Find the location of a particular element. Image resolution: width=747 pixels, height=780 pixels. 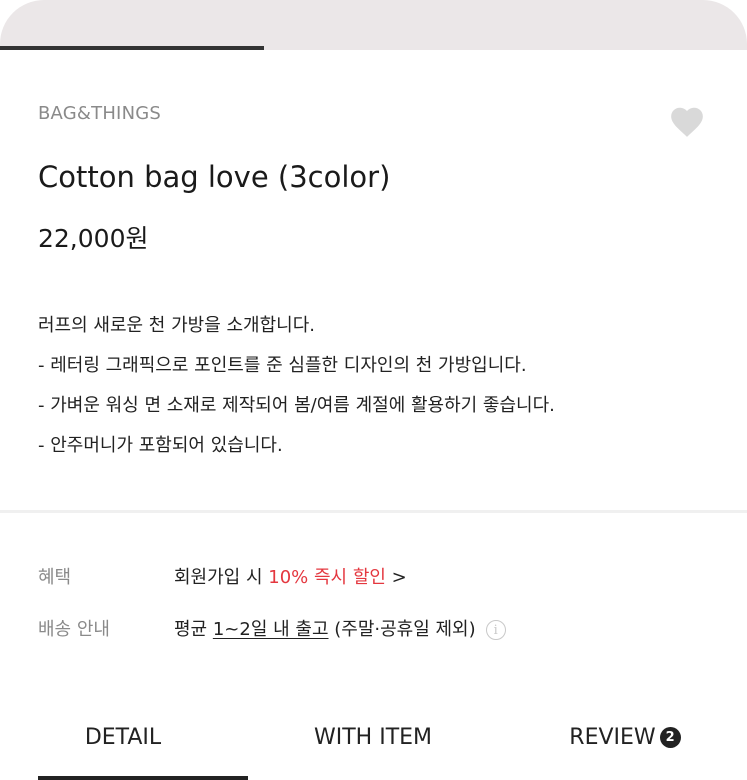

tab-detail: DETAIL is located at coordinates (123, 748).